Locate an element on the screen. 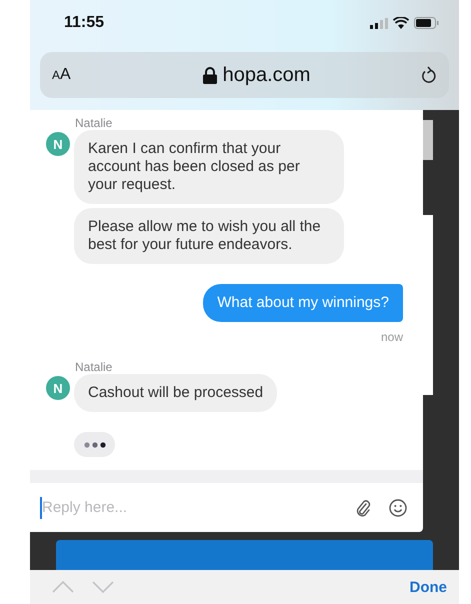  url-text: hopa.com is located at coordinates (266, 75).